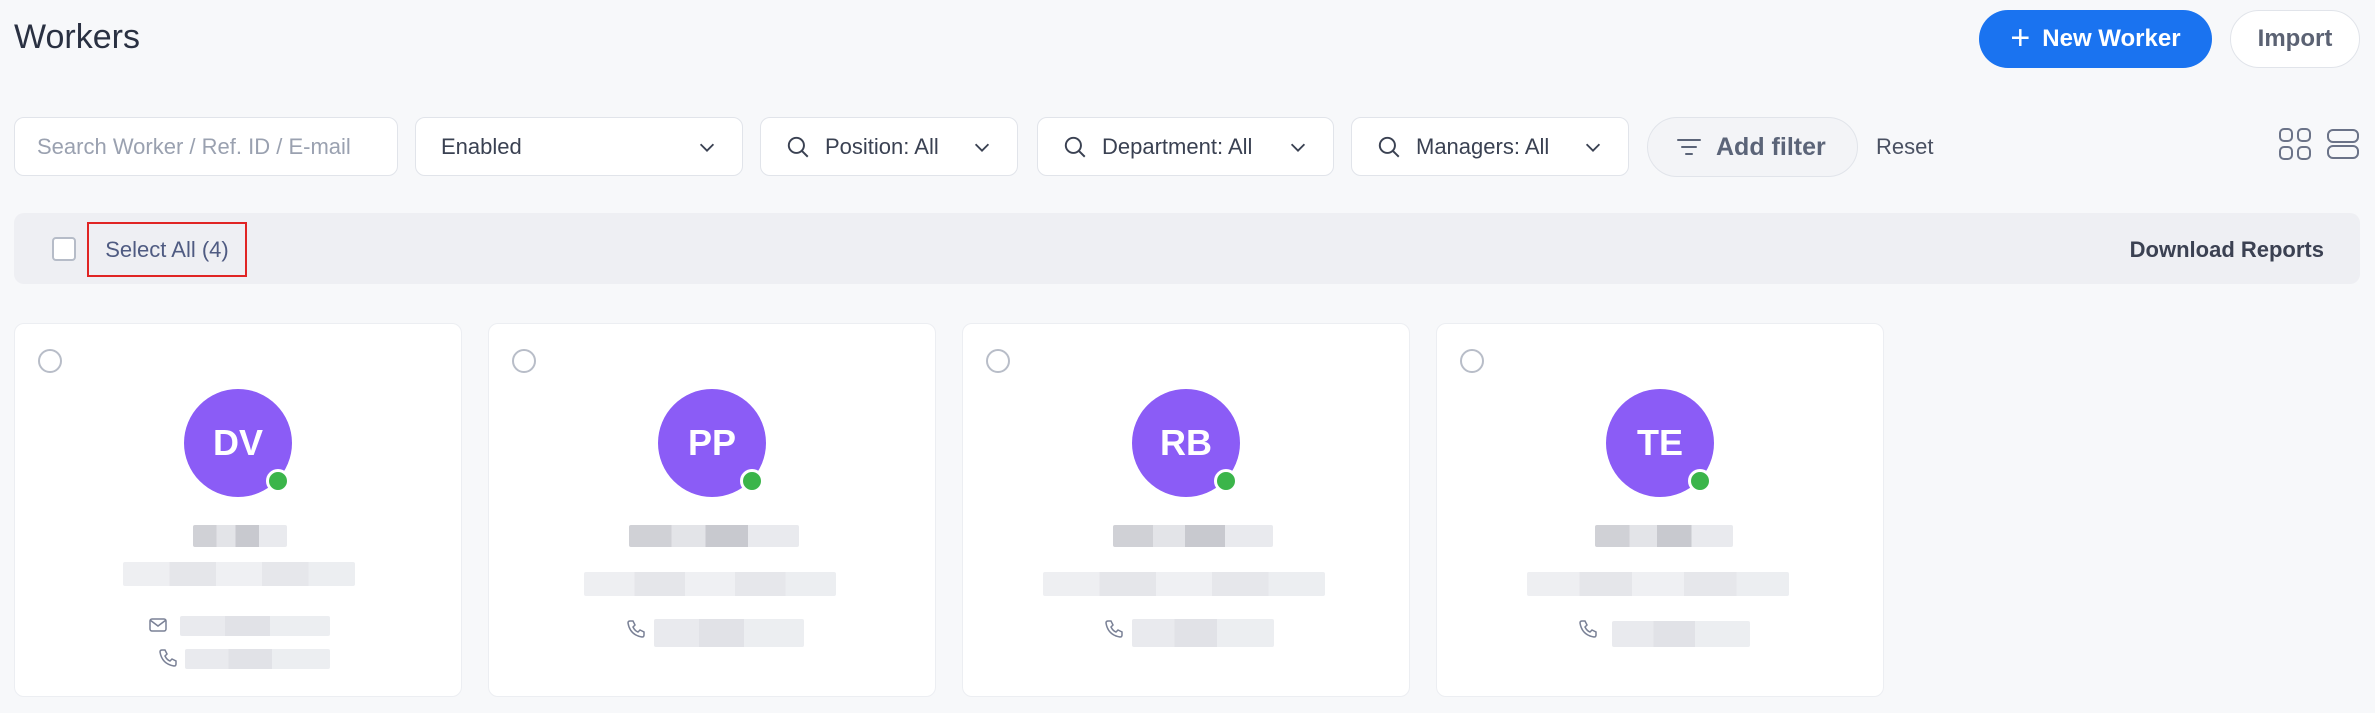  What do you see at coordinates (1904, 147) in the screenshot?
I see `reset-button: Reset` at bounding box center [1904, 147].